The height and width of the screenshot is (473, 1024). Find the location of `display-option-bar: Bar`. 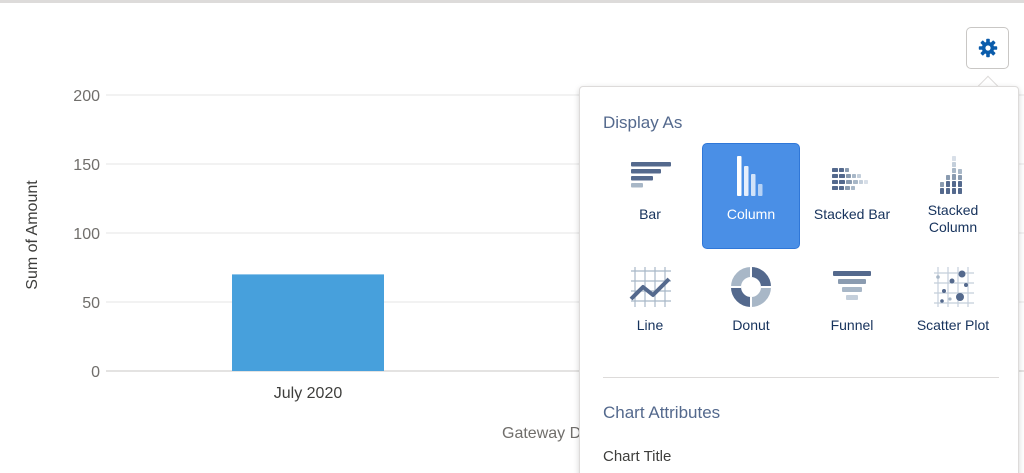

display-option-bar: Bar is located at coordinates (650, 196).